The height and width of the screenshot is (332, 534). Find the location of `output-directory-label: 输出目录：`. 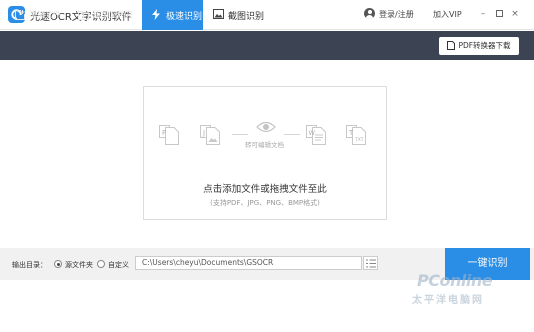

output-directory-label: 输出目录： is located at coordinates (29, 265).